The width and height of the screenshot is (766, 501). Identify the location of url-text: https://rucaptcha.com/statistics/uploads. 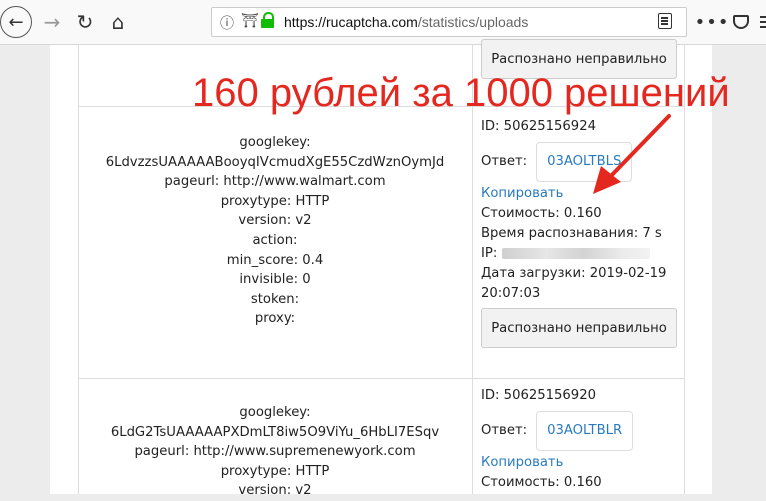
(406, 22).